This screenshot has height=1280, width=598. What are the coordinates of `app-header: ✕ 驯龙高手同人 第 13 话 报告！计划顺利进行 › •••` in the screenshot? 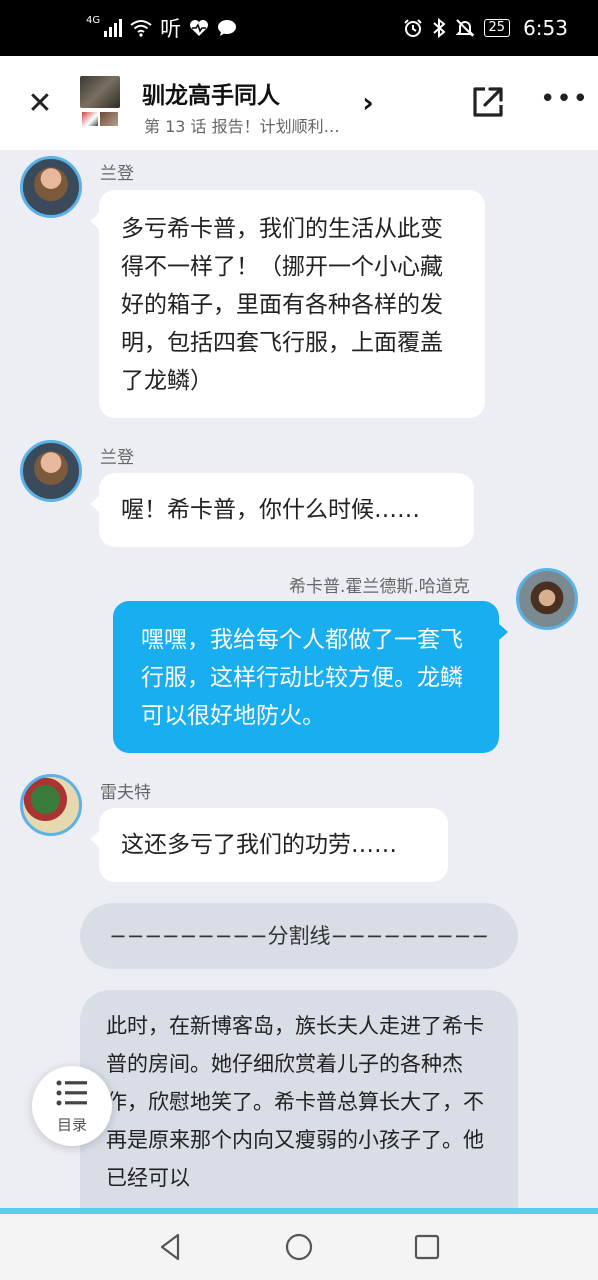 It's located at (299, 103).